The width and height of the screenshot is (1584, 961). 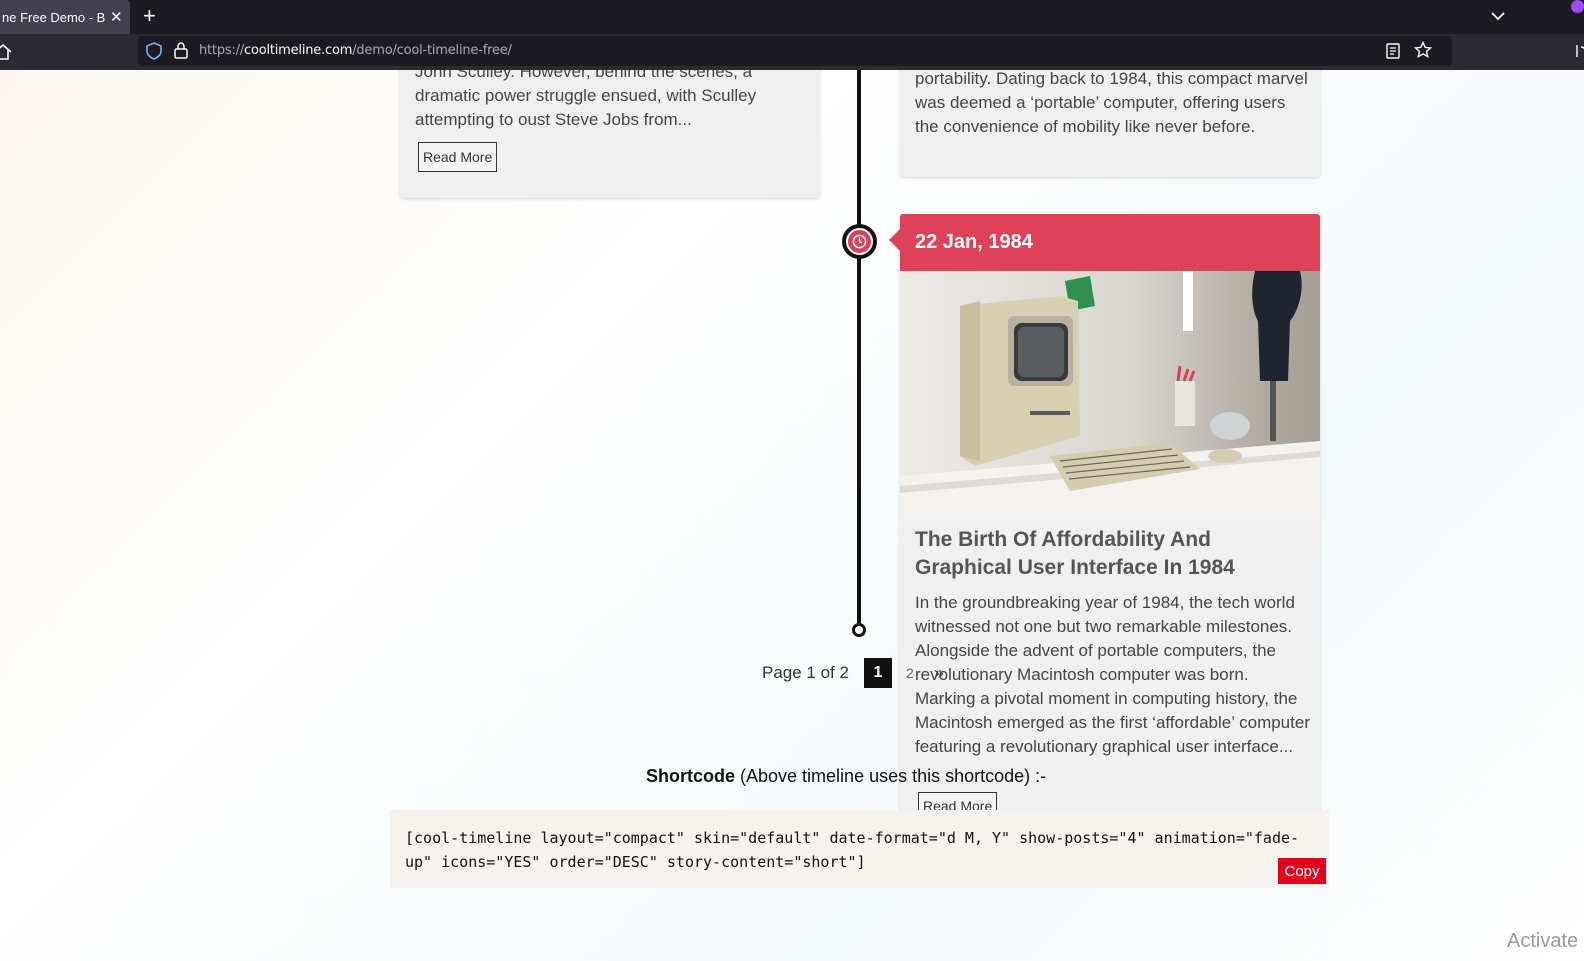 What do you see at coordinates (792, 17) in the screenshot?
I see `tab-bar: ne Free Demo - Best ✕ +` at bounding box center [792, 17].